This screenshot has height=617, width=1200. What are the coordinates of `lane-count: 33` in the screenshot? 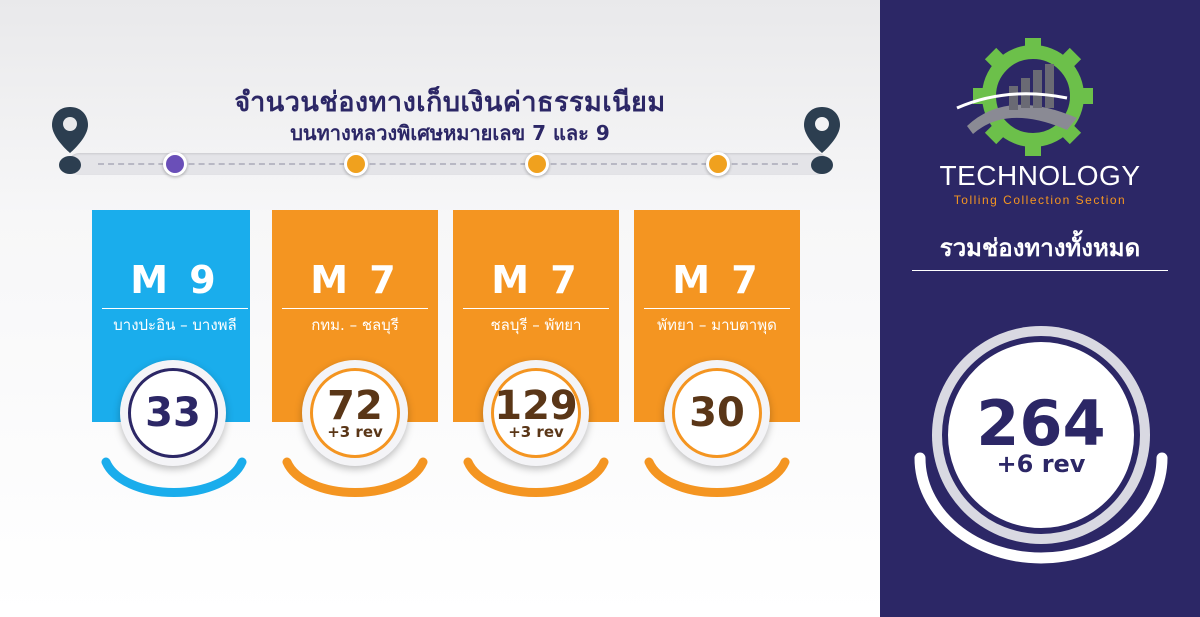 It's located at (173, 413).